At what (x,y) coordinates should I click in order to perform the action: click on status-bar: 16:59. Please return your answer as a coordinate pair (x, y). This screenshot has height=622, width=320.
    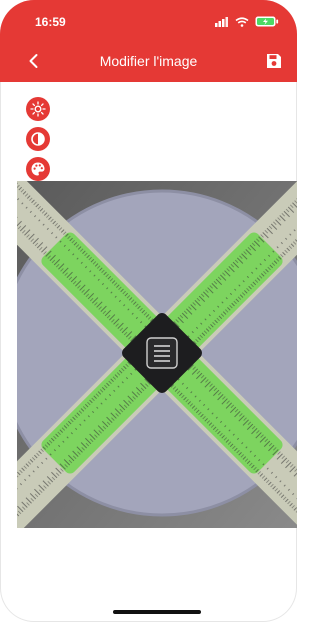
    Looking at the image, I should click on (148, 21).